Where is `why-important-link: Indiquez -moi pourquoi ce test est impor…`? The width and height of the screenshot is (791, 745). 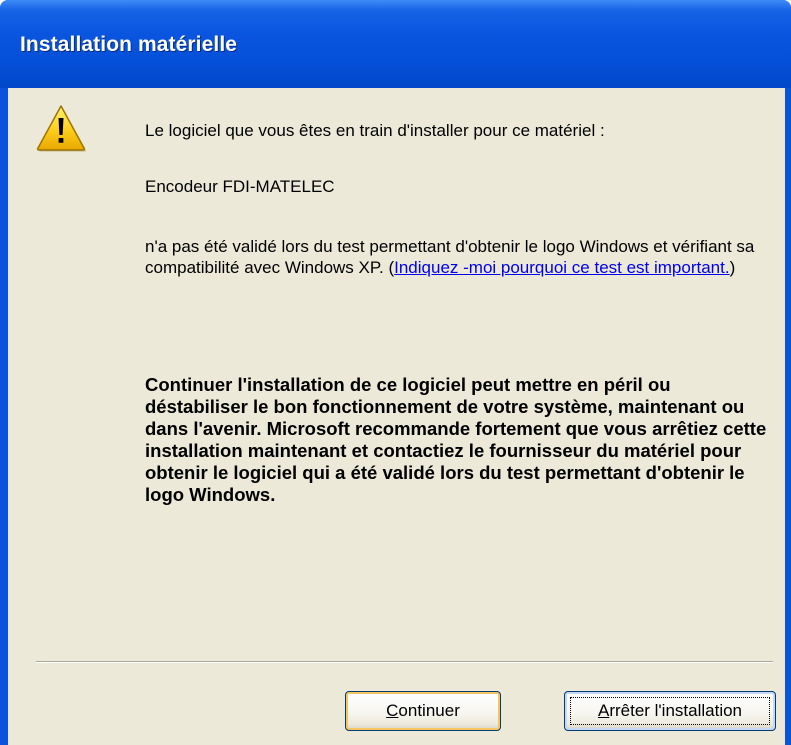
why-important-link: Indiquez -moi pourquoi ce test est impor… is located at coordinates (561, 267).